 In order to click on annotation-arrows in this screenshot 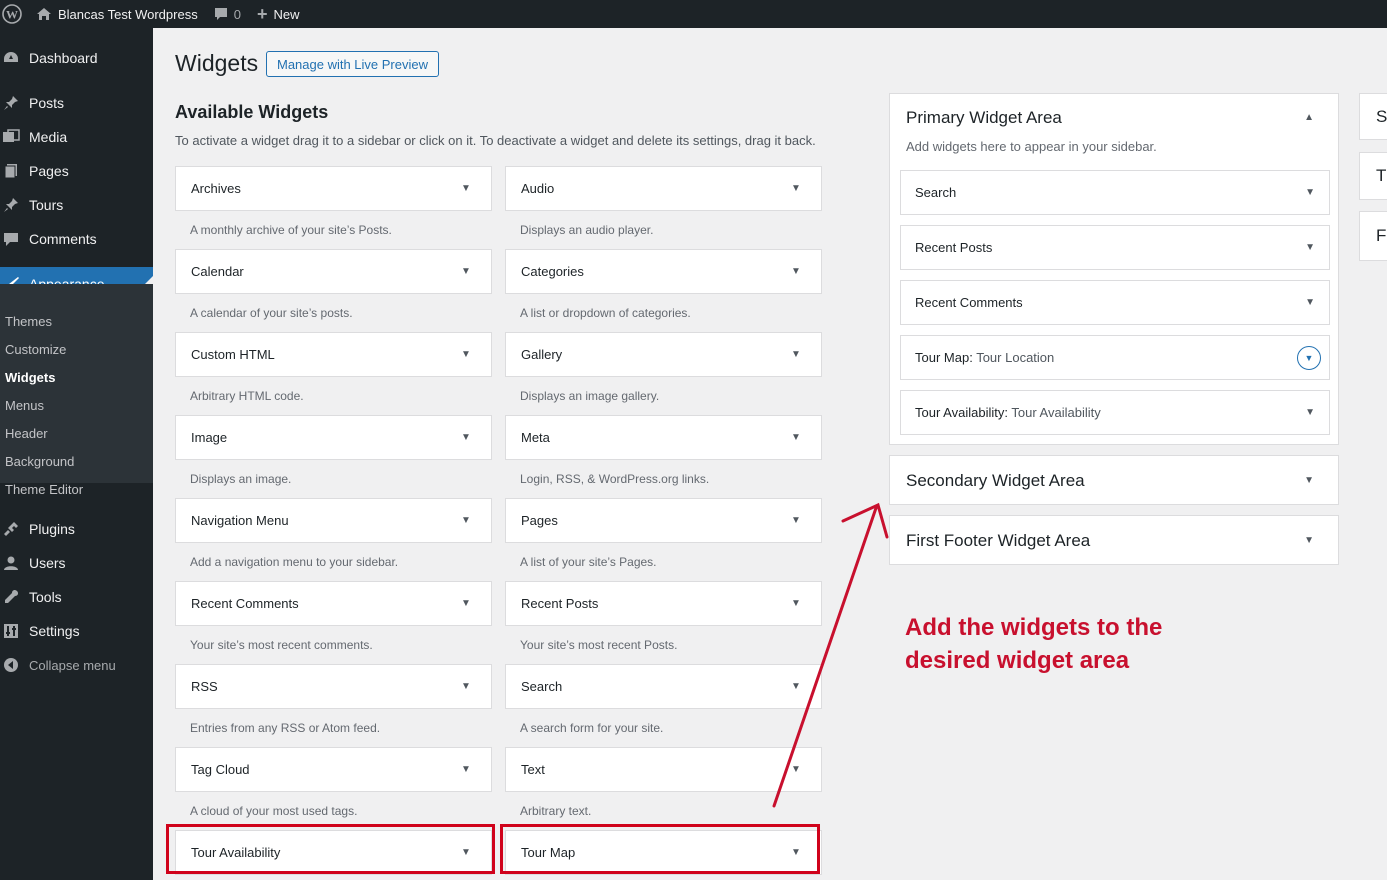, I will do `click(830, 655)`.